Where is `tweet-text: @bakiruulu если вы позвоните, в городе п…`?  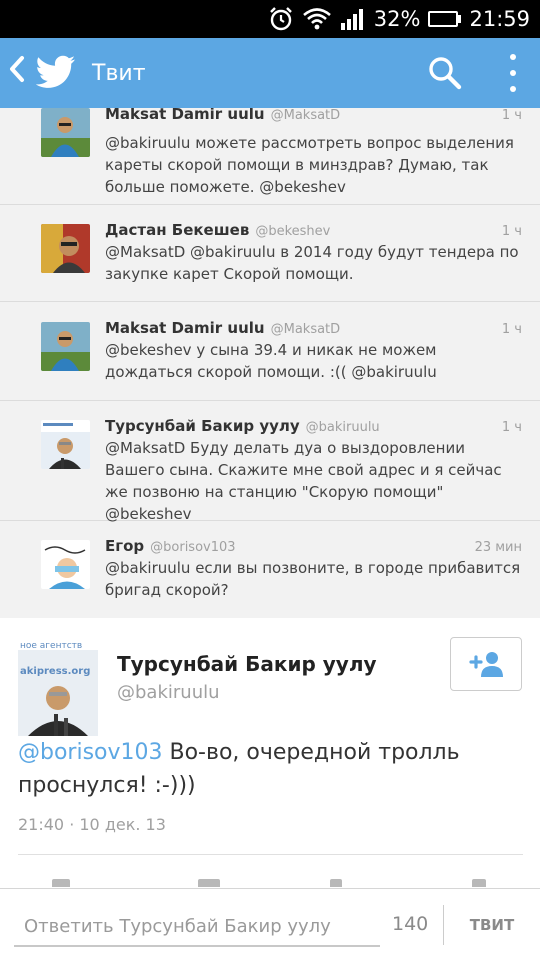 tweet-text: @bakiruulu если вы позвоните, в городе п… is located at coordinates (313, 579).